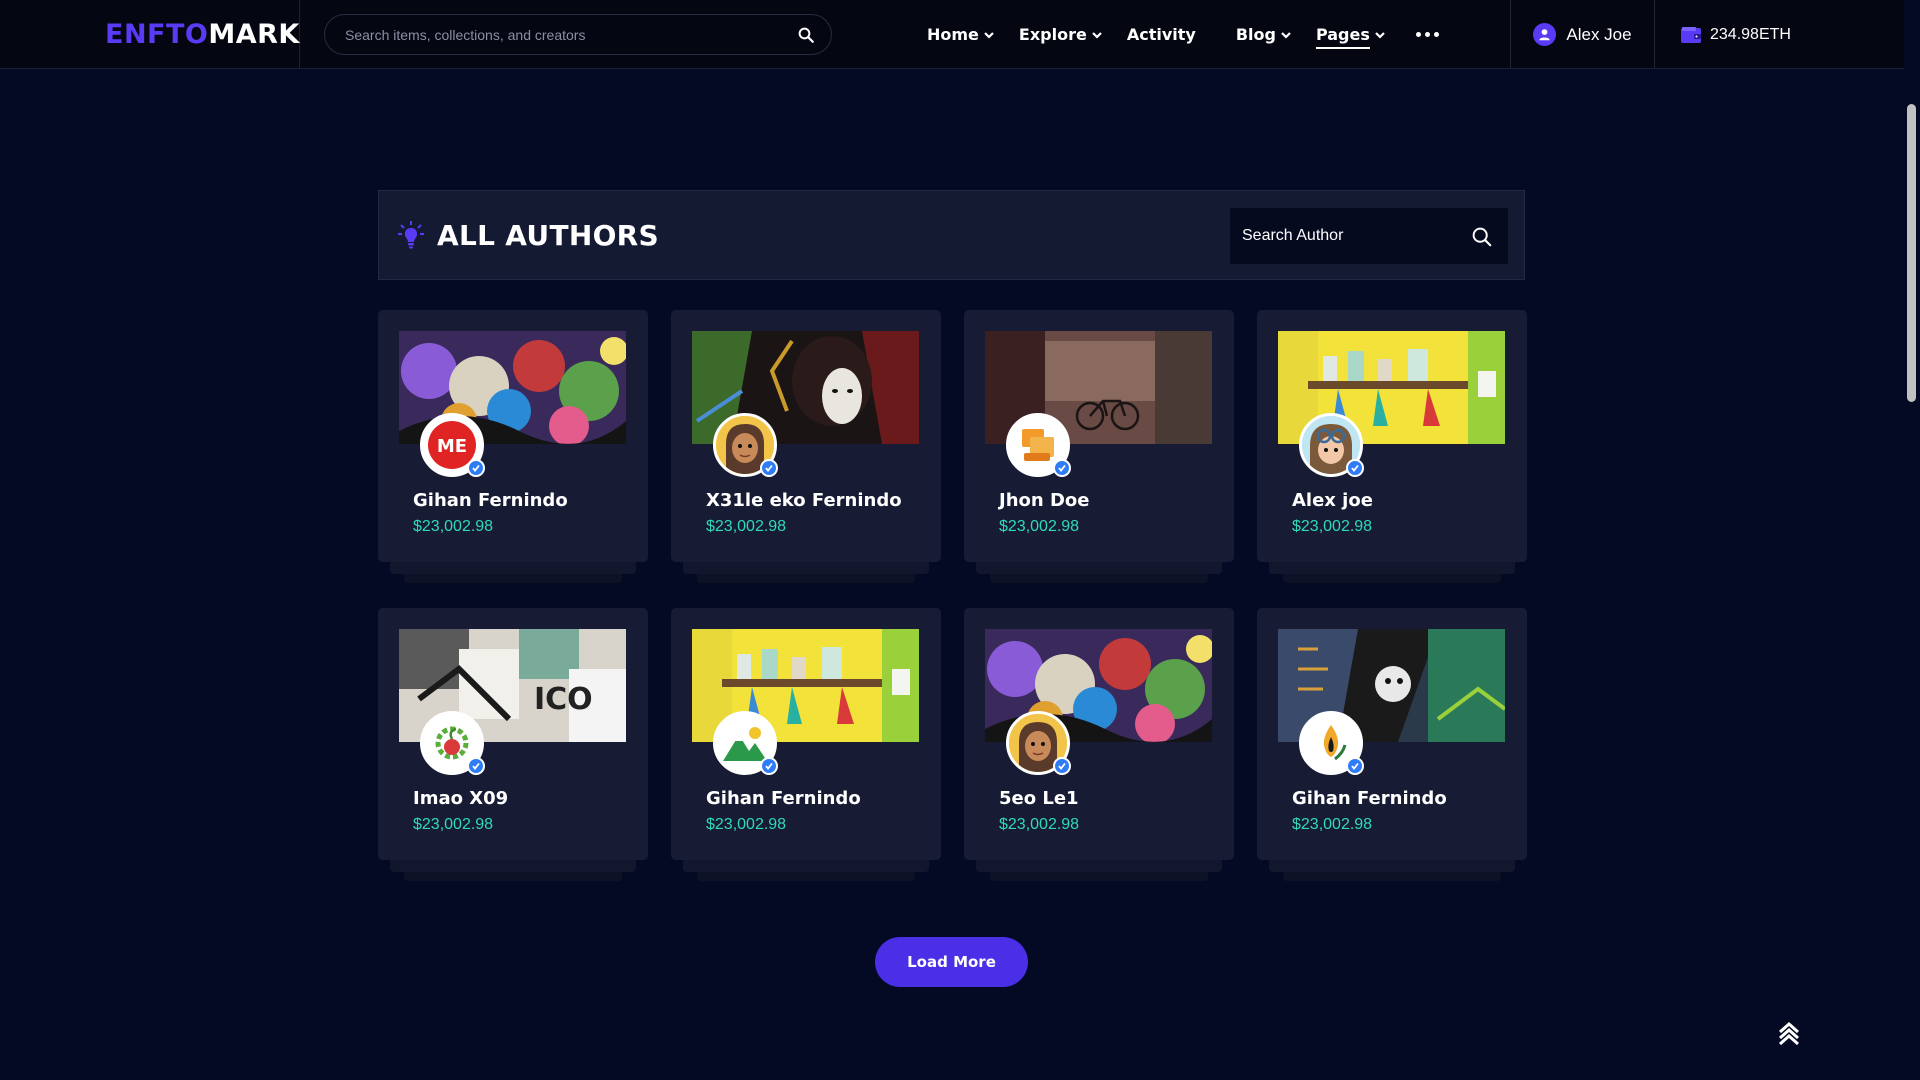 Image resolution: width=1920 pixels, height=1080 pixels. Describe the element at coordinates (1599, 34) in the screenshot. I see `user-name: Alex Joe` at that location.